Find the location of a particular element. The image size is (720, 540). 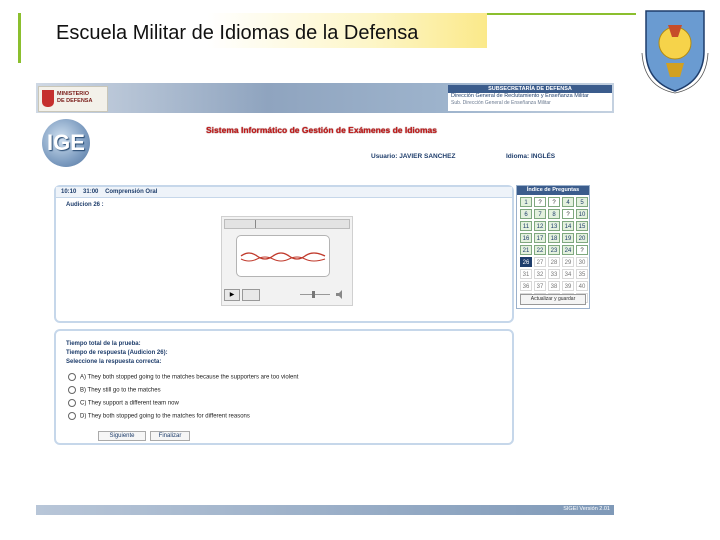

question-index-cell: 17 is located at coordinates (540, 238).